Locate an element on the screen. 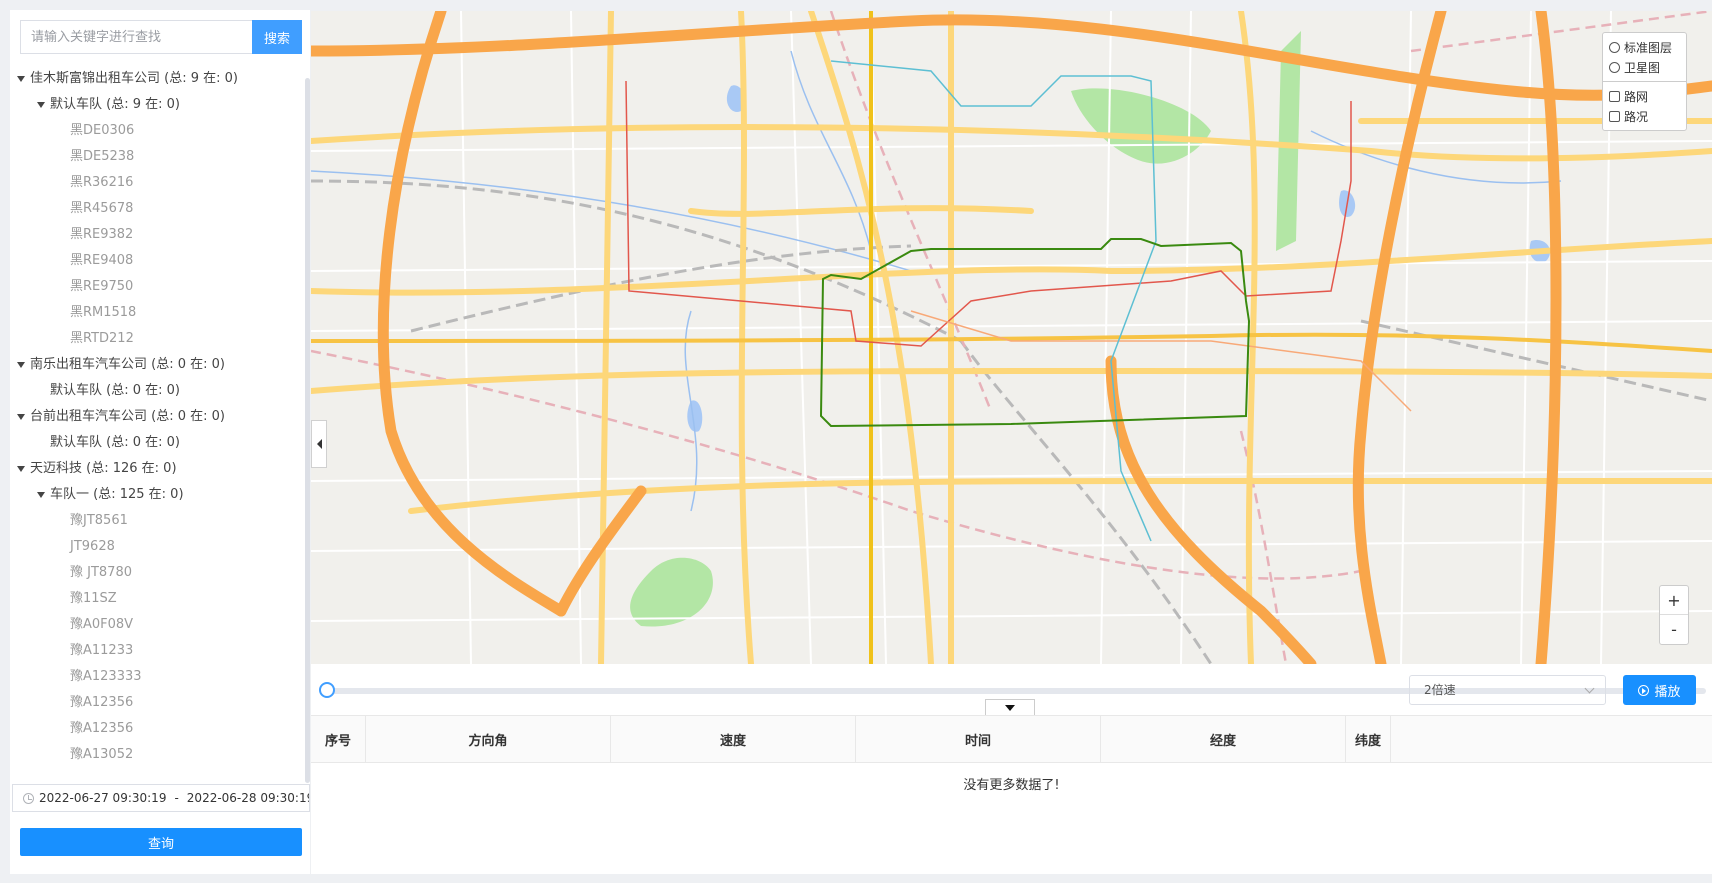  tree-node-label: 黑R45678 is located at coordinates (102, 208).